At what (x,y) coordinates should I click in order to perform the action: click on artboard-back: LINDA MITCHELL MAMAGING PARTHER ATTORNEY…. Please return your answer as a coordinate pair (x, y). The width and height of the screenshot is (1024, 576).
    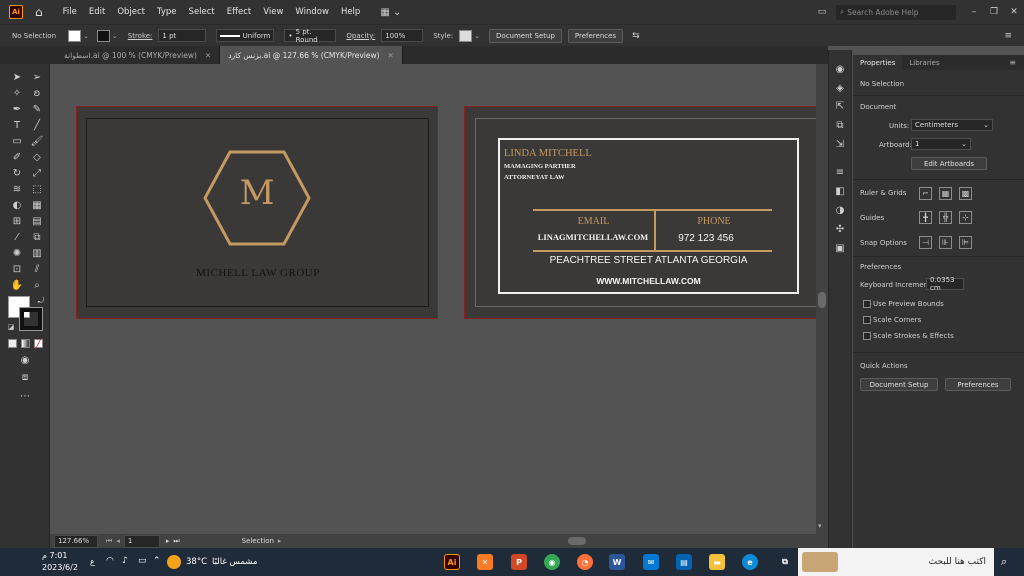
    Looking at the image, I should click on (640, 212).